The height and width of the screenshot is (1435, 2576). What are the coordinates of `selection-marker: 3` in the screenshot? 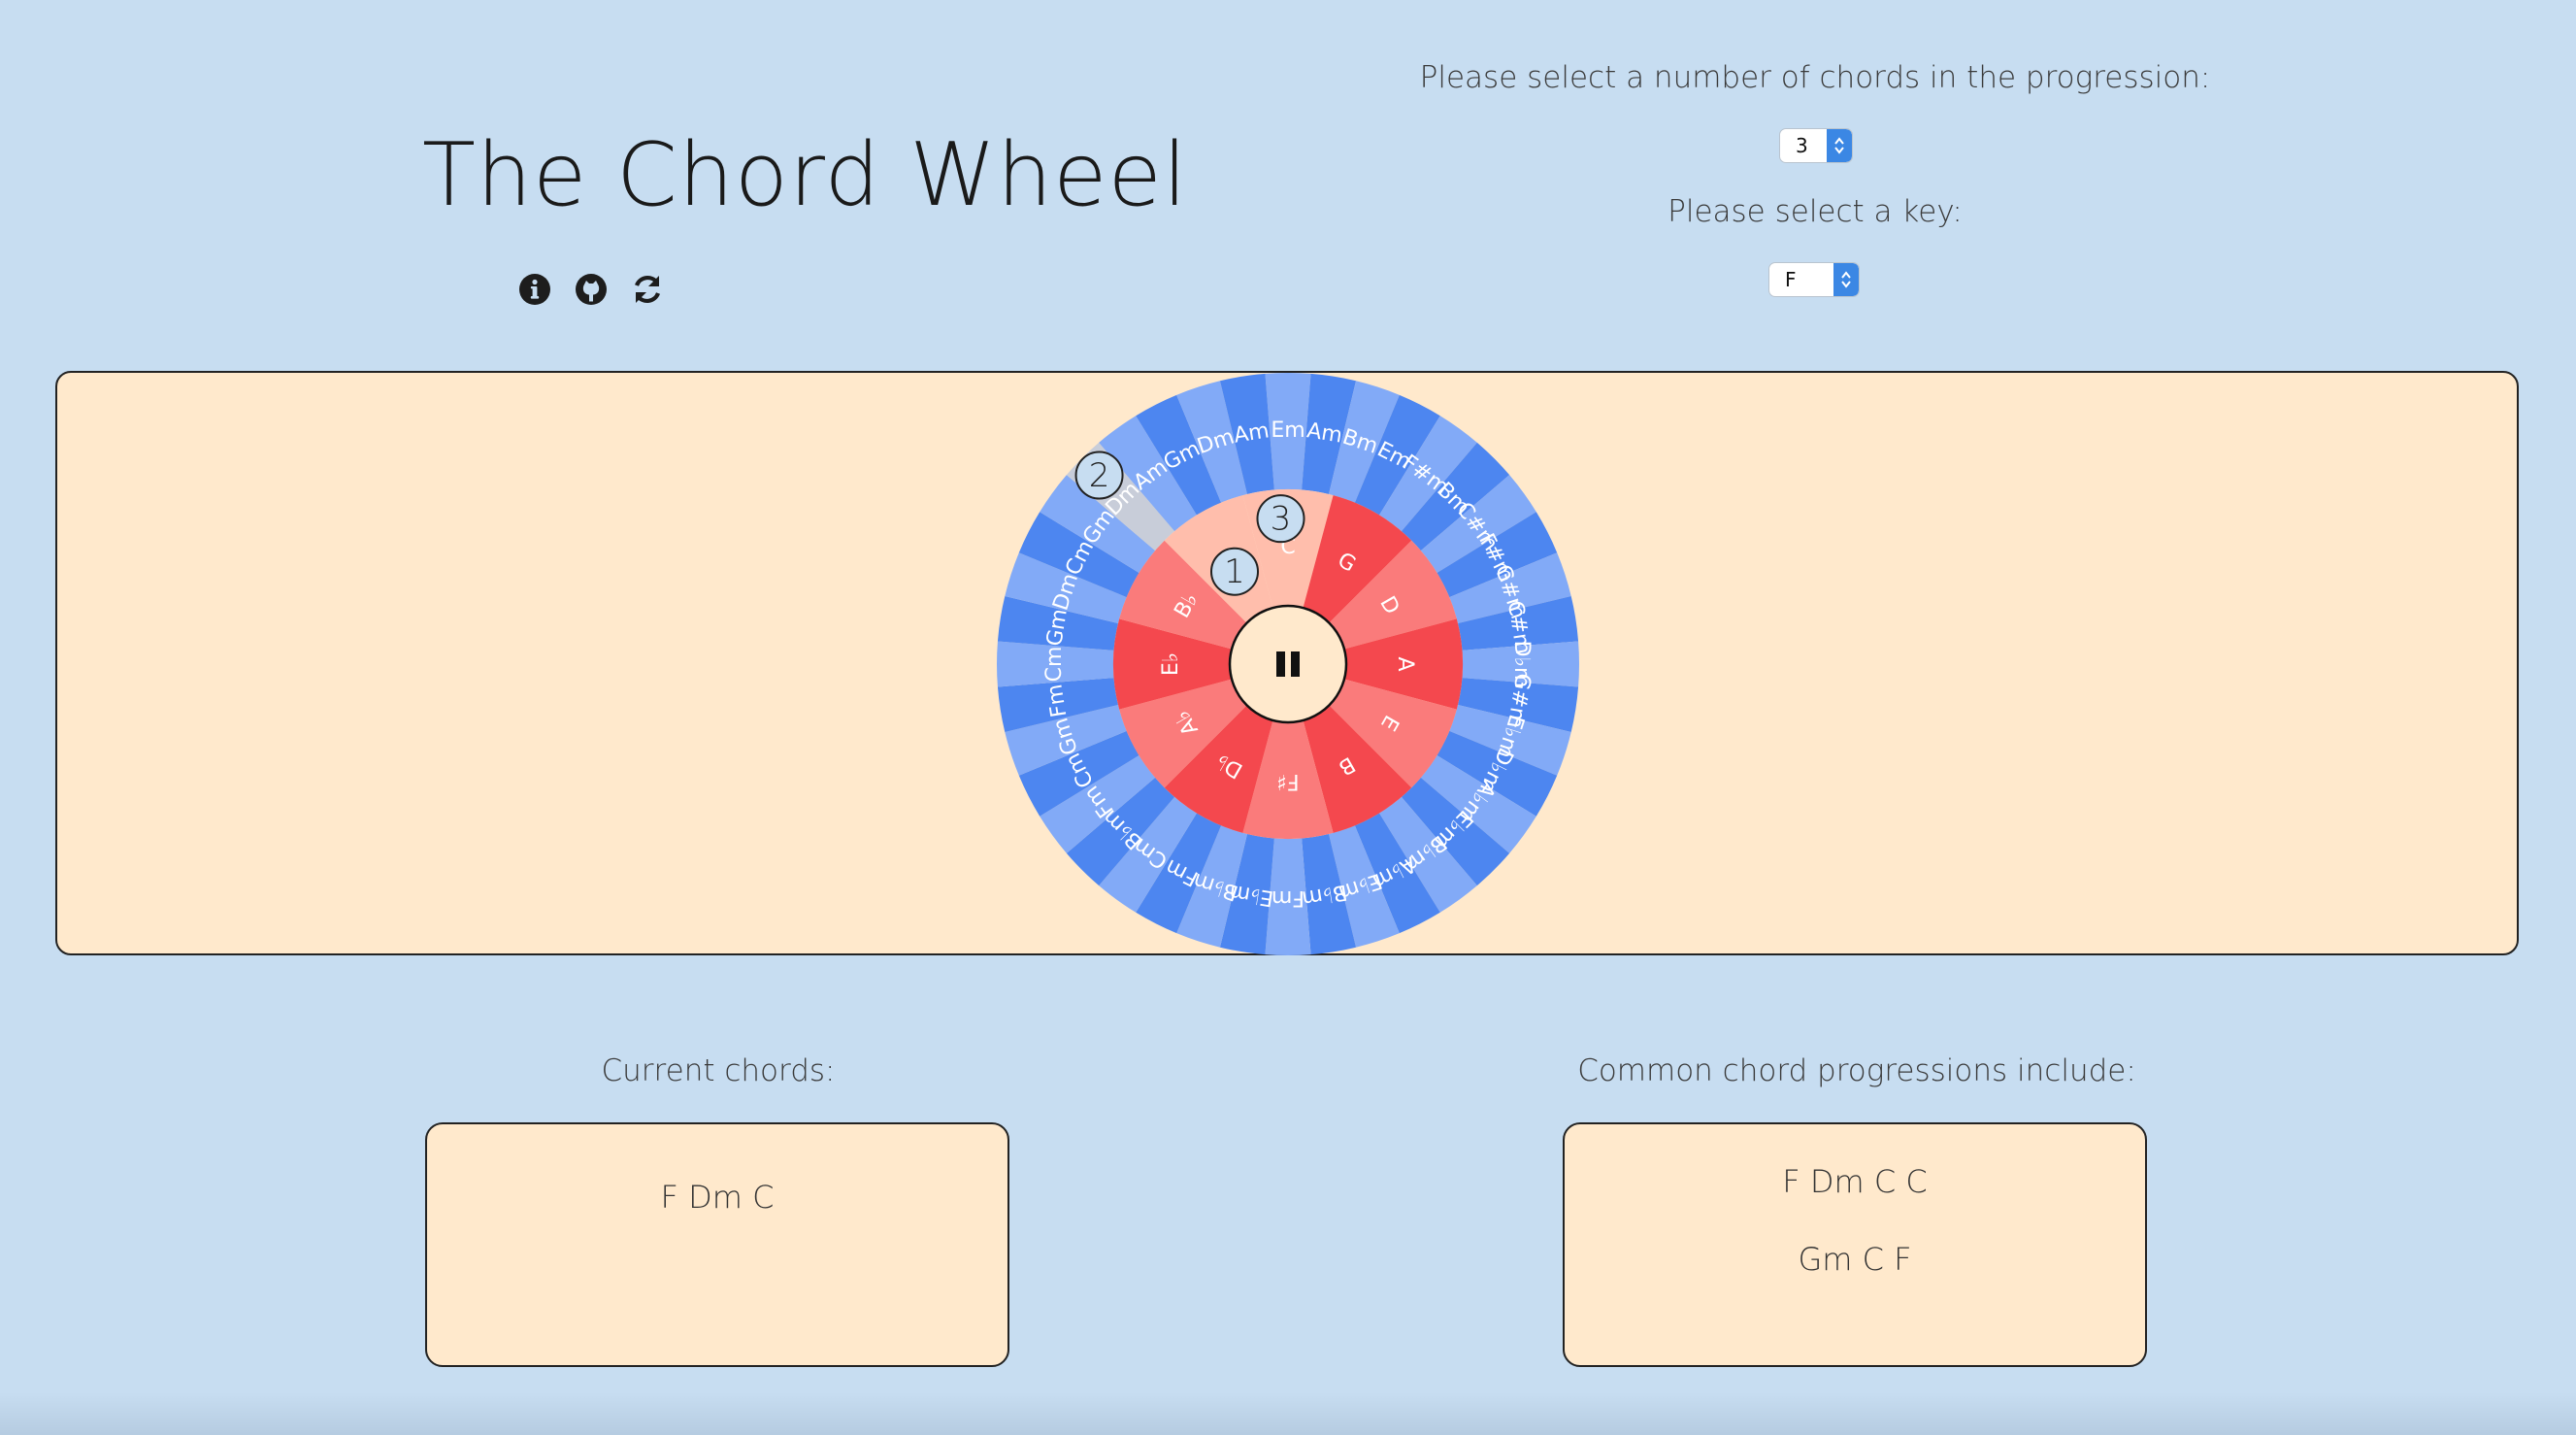 It's located at (1281, 519).